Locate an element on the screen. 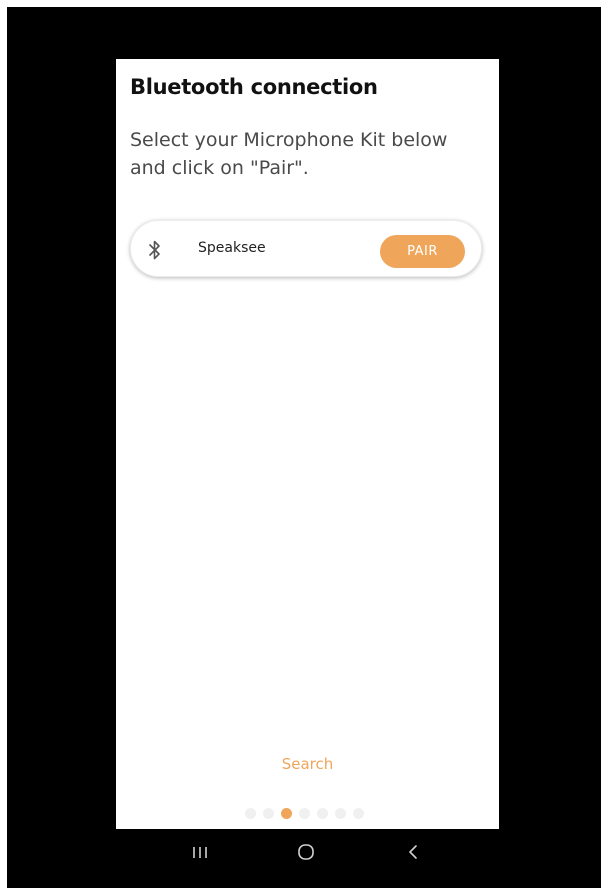 Image resolution: width=601 pixels, height=888 pixels. page-indicator is located at coordinates (304, 813).